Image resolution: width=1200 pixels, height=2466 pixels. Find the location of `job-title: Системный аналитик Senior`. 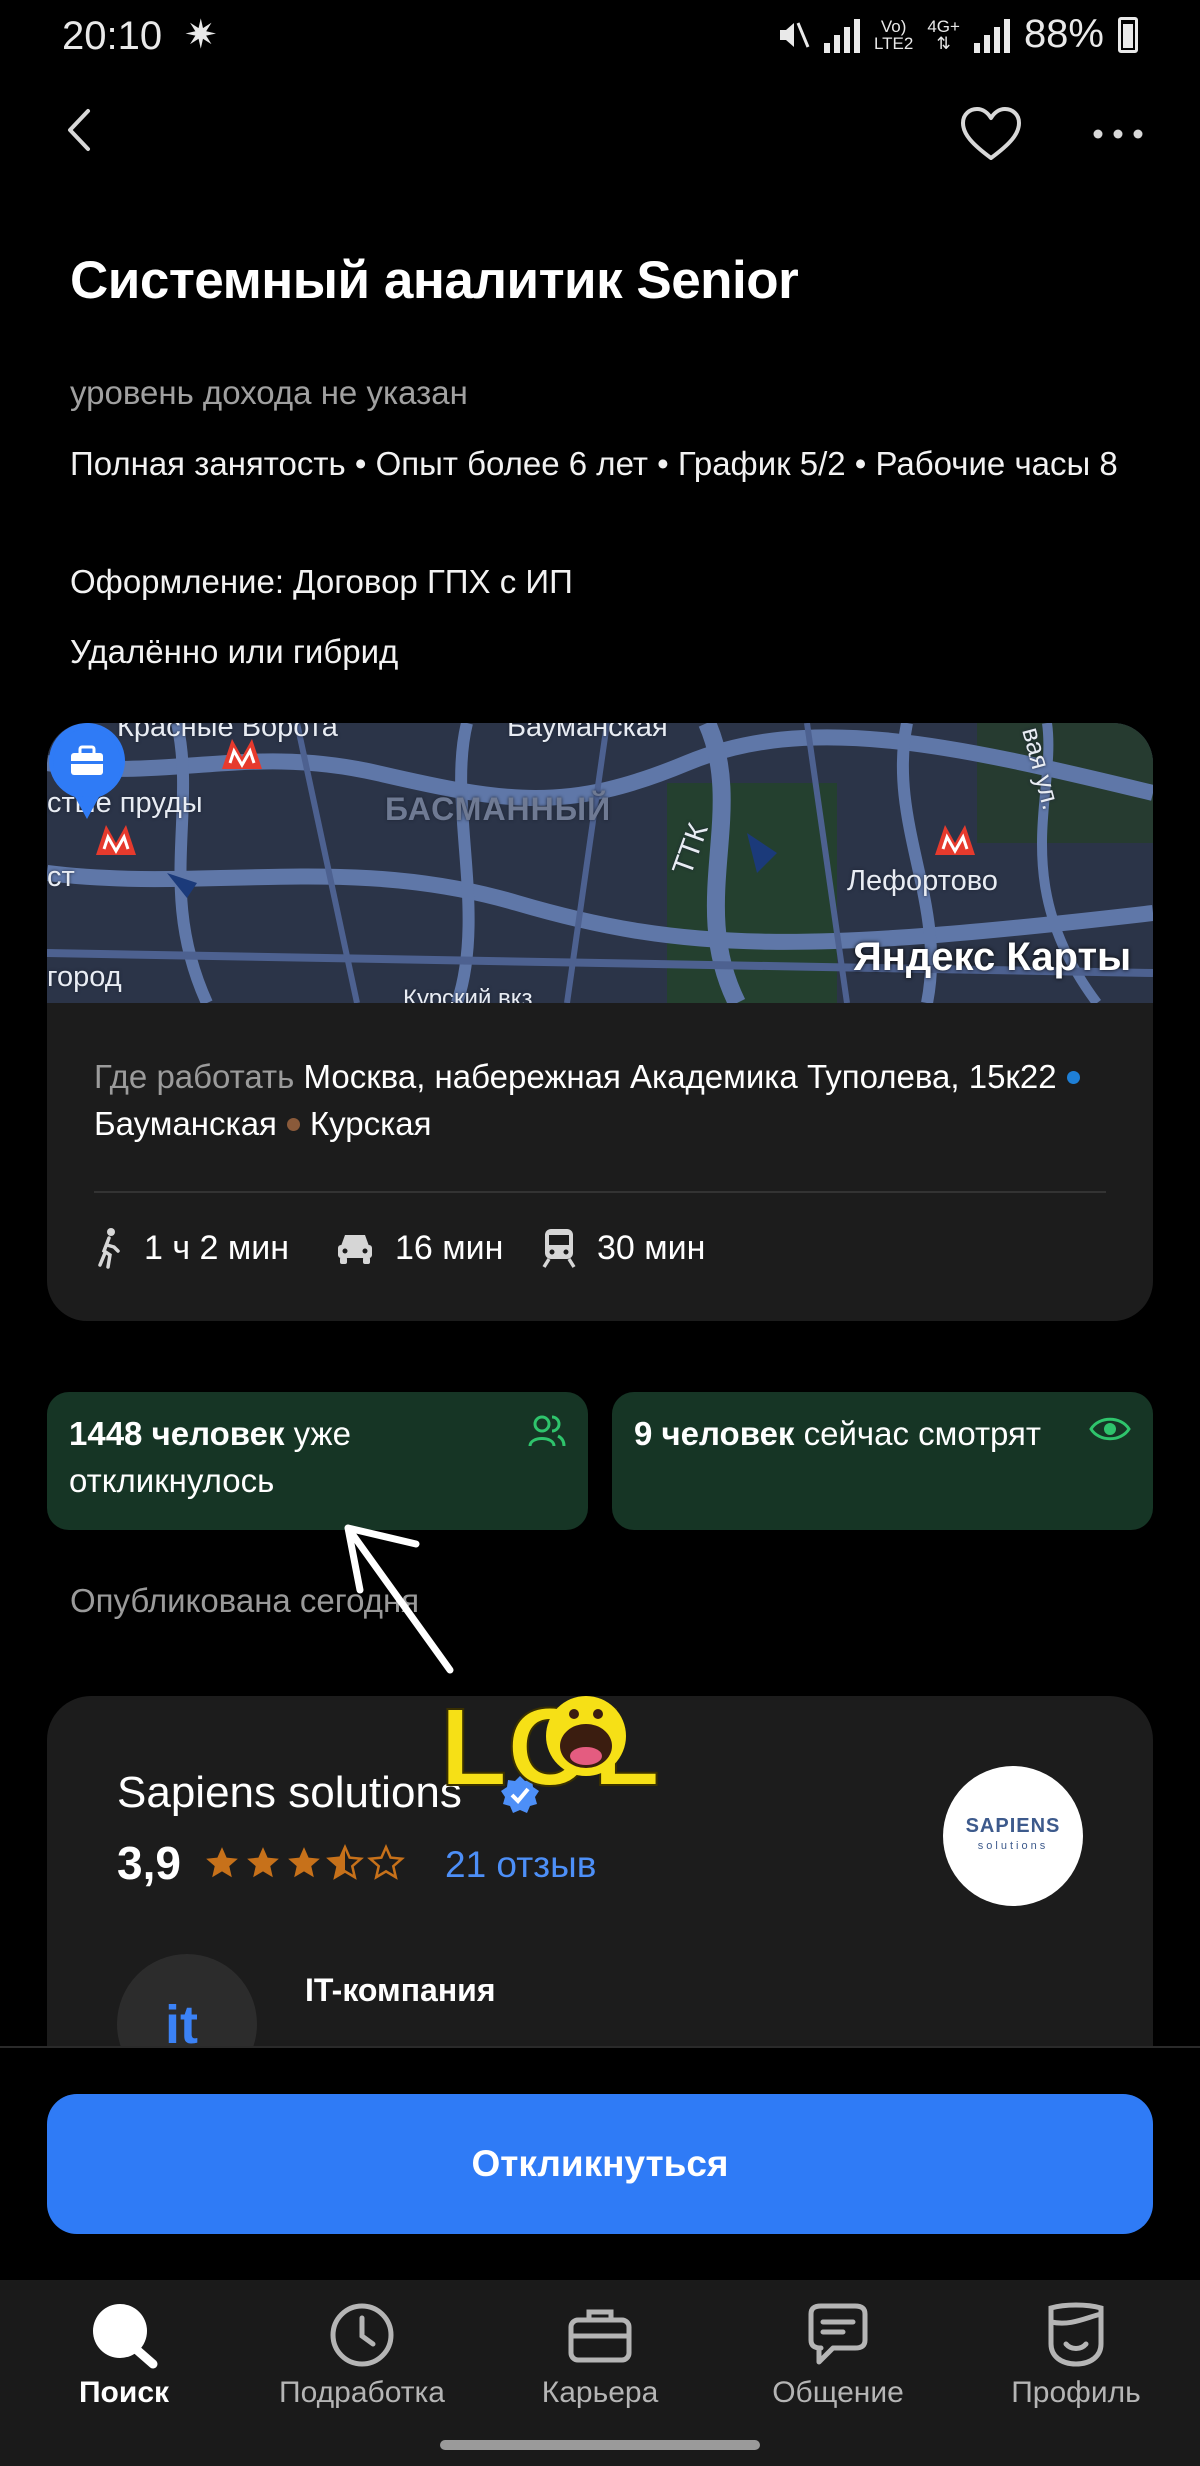

job-title: Системный аналитик Senior is located at coordinates (434, 280).